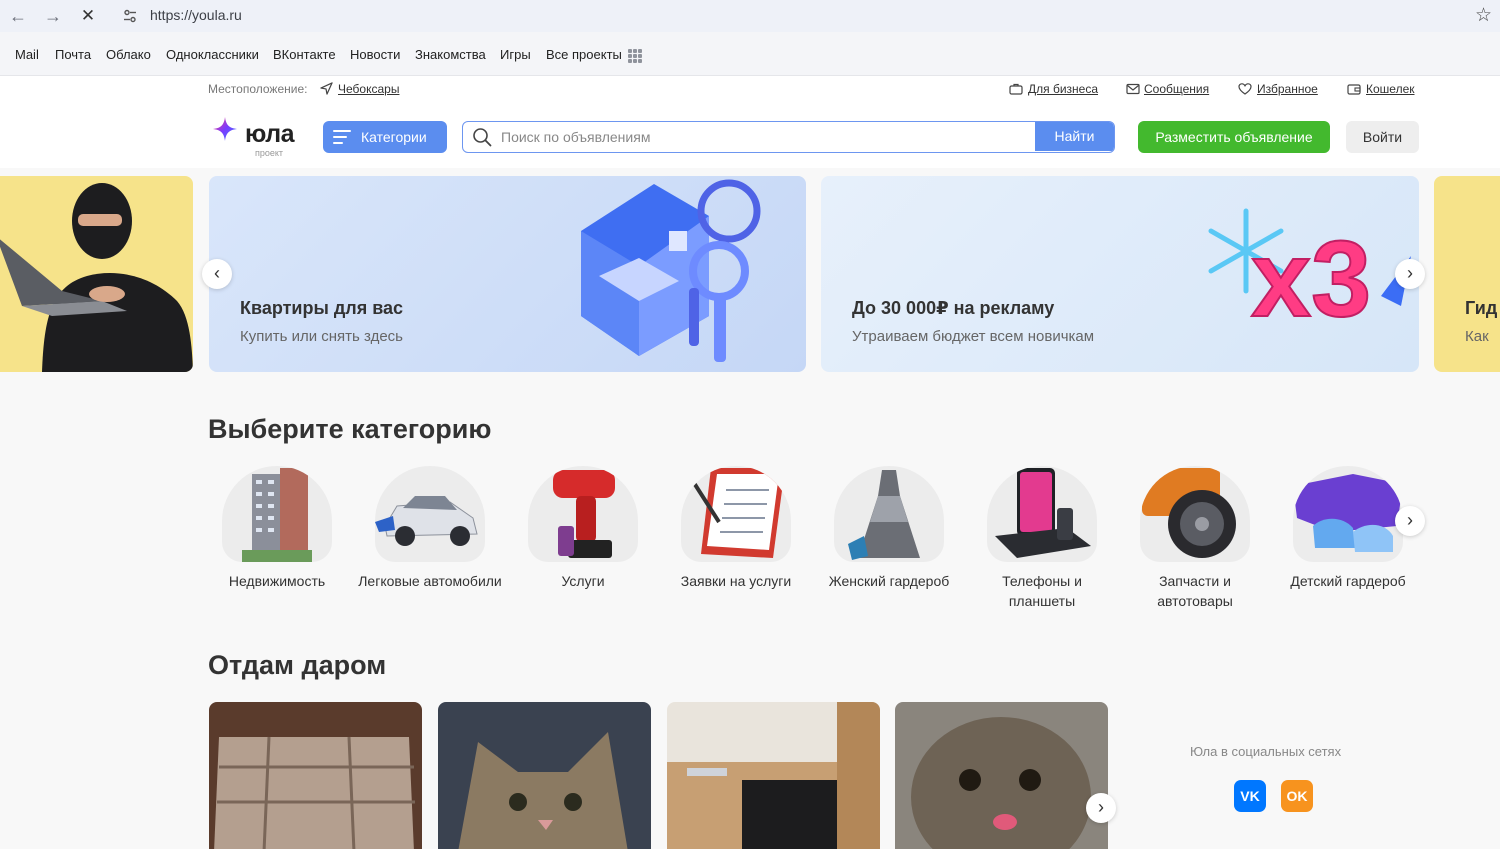 This screenshot has height=849, width=1500. I want to click on promo-banner-partial-right: Гид Как, so click(1467, 274).